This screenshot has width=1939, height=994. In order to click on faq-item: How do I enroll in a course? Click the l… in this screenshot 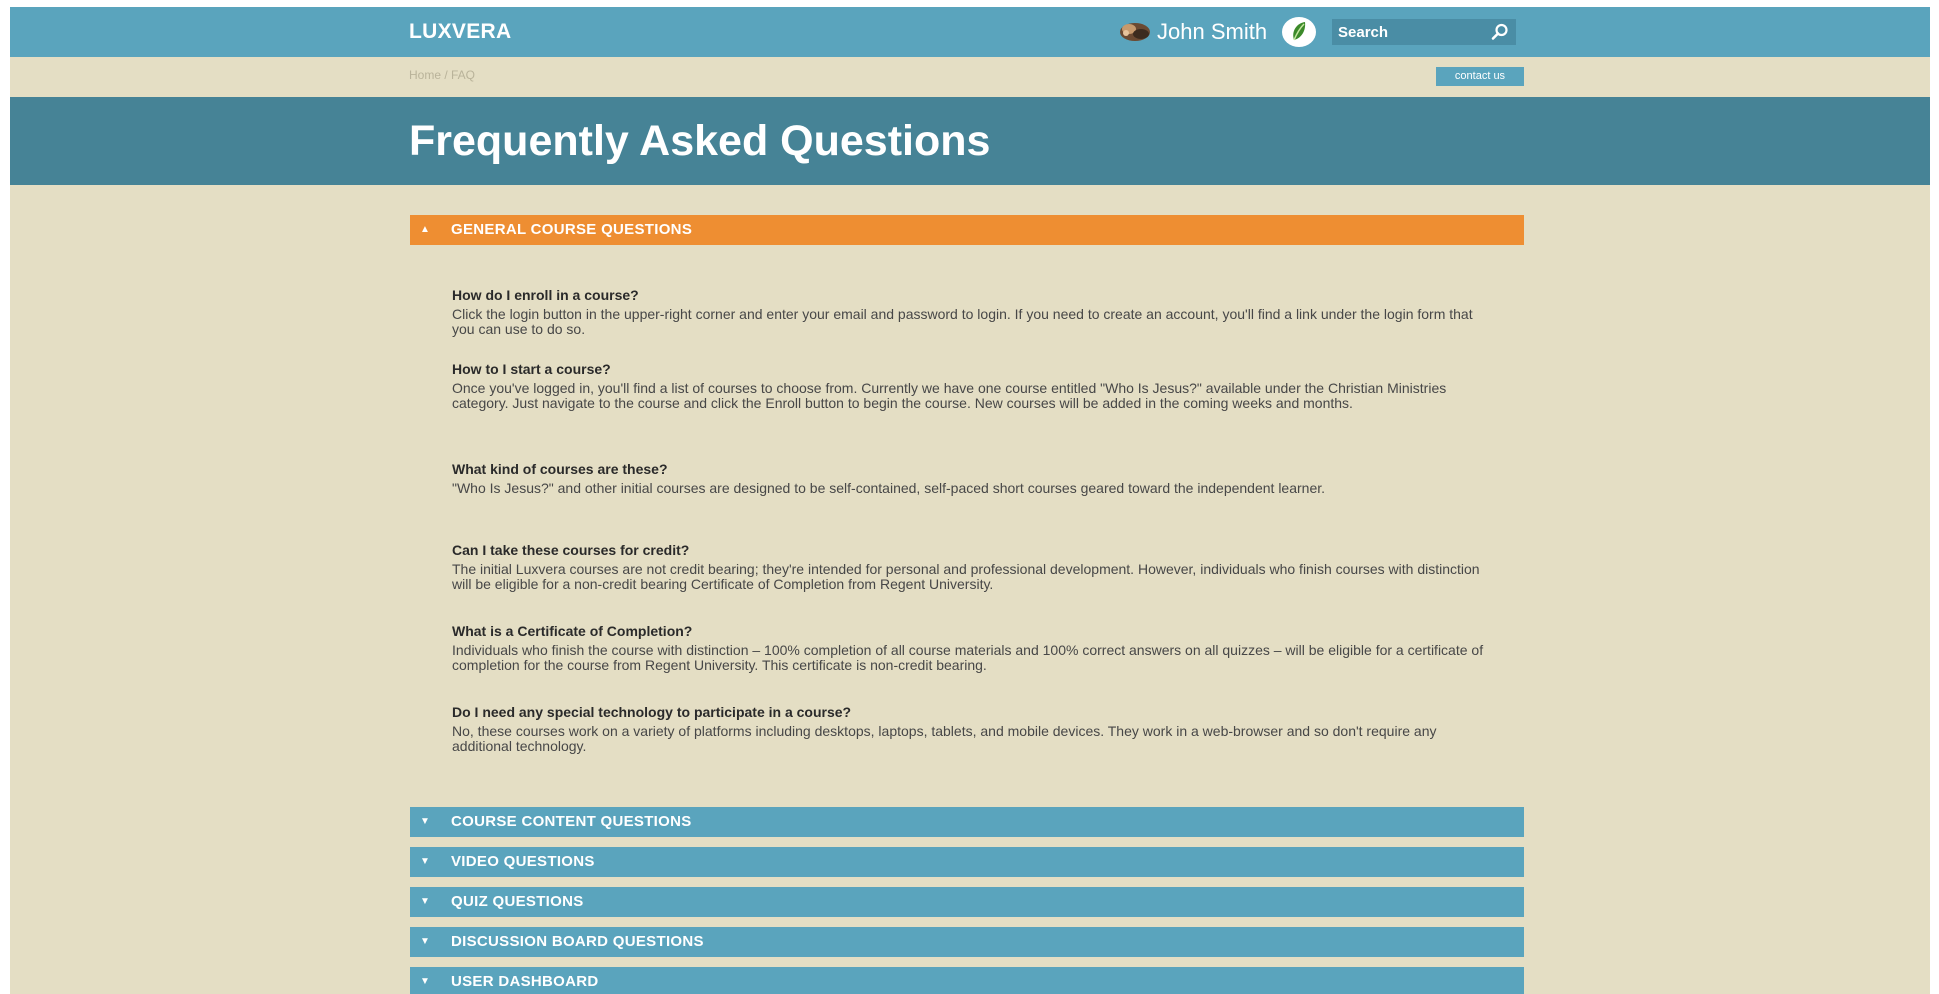, I will do `click(972, 310)`.